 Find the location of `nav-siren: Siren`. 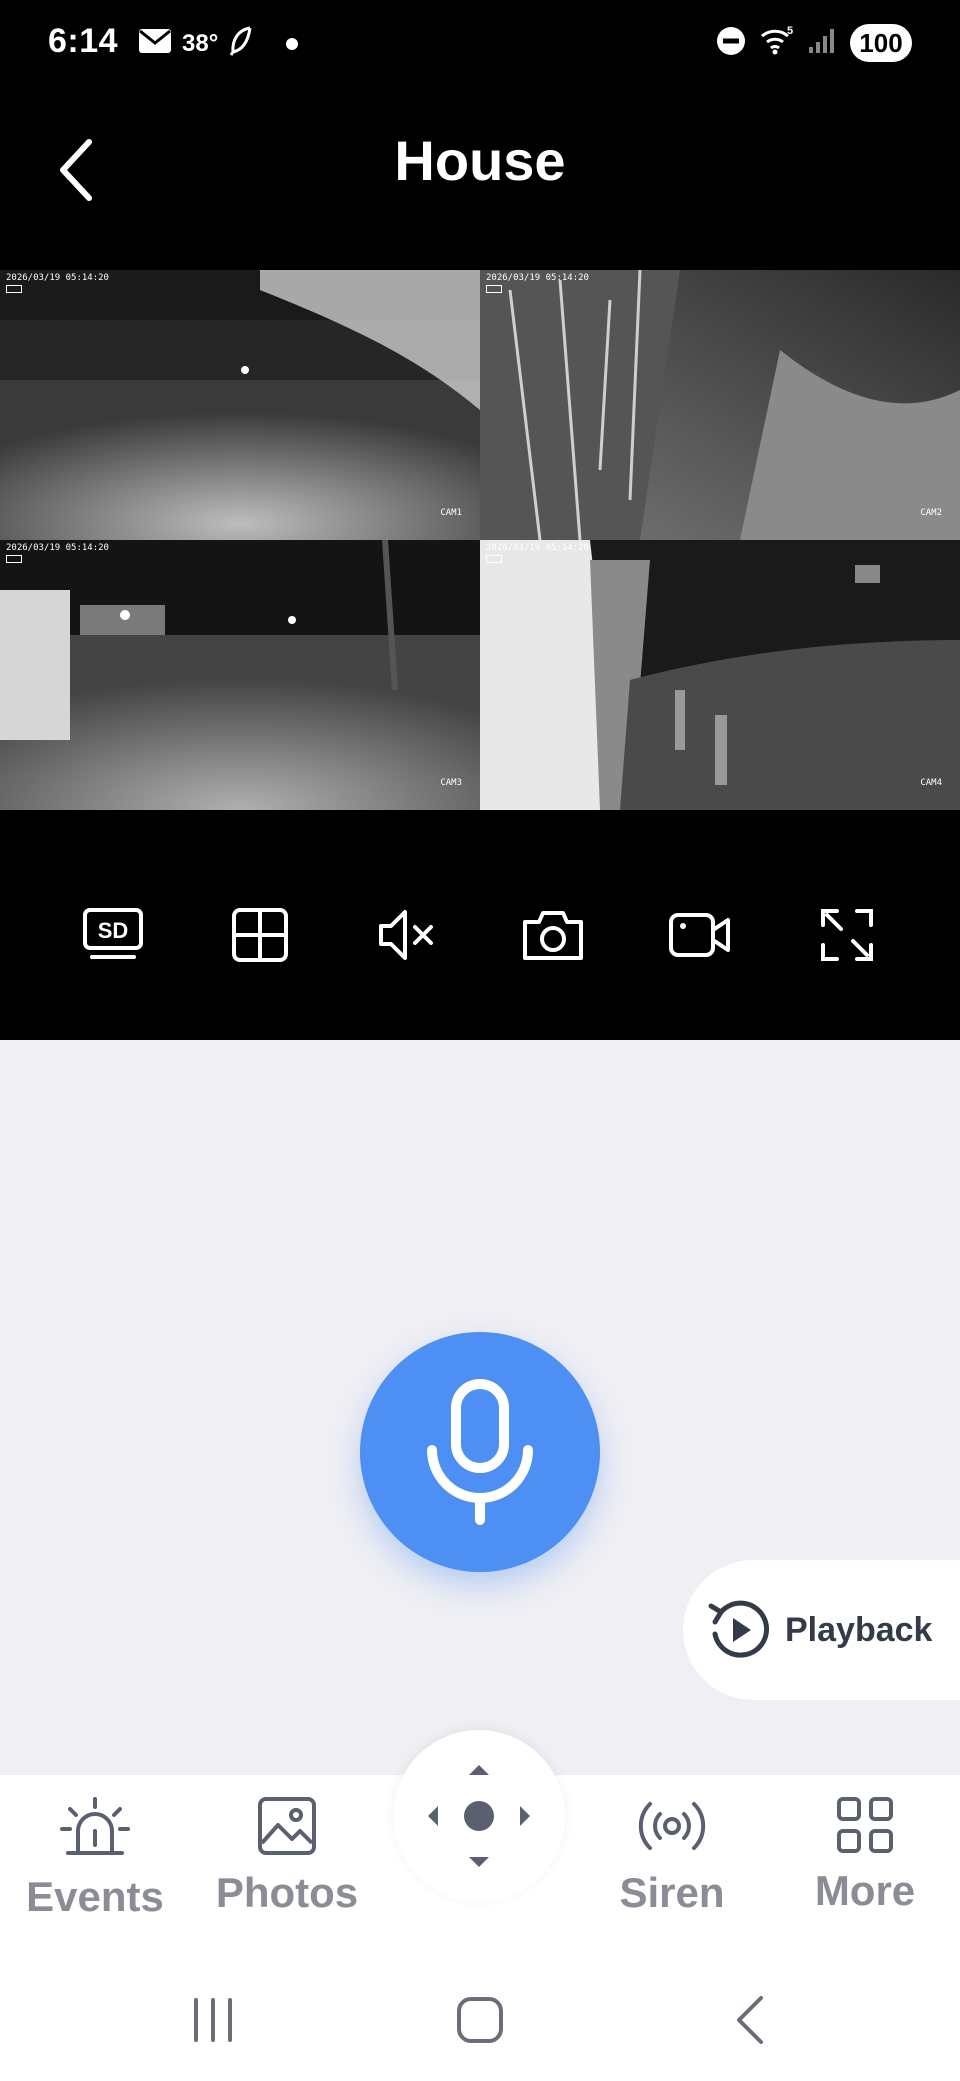

nav-siren: Siren is located at coordinates (672, 1870).